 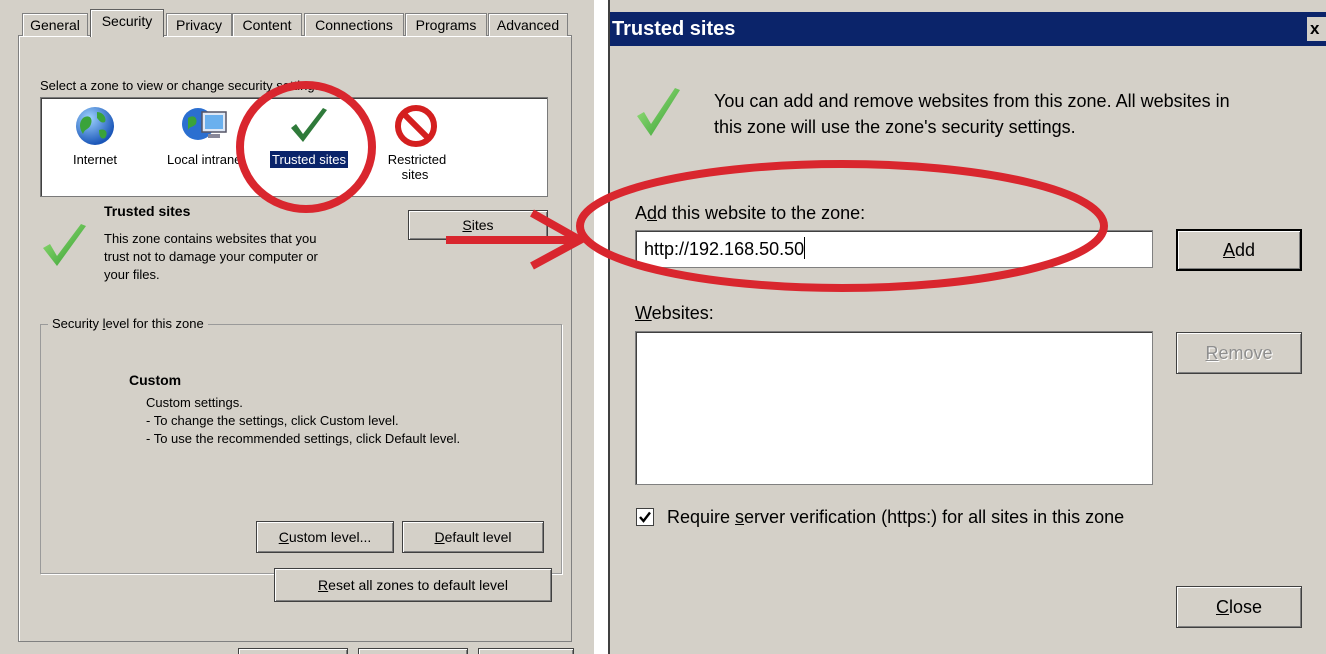 What do you see at coordinates (528, 24) in the screenshot?
I see `tab-advanced: Advanced` at bounding box center [528, 24].